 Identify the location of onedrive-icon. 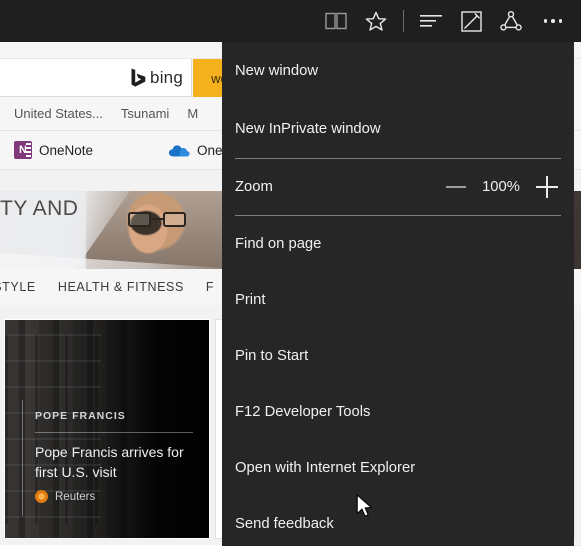
(179, 151).